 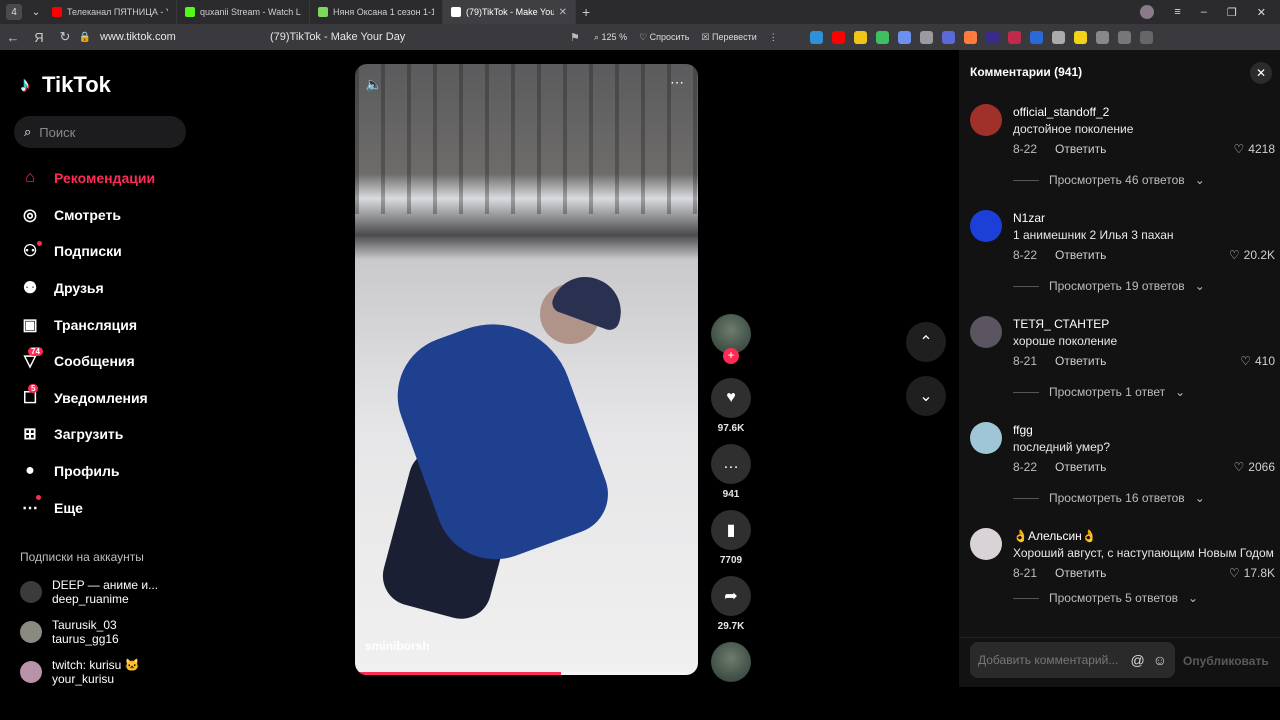 I want to click on nav-item-following: ⚇ Подписки, so click(x=87, y=251).